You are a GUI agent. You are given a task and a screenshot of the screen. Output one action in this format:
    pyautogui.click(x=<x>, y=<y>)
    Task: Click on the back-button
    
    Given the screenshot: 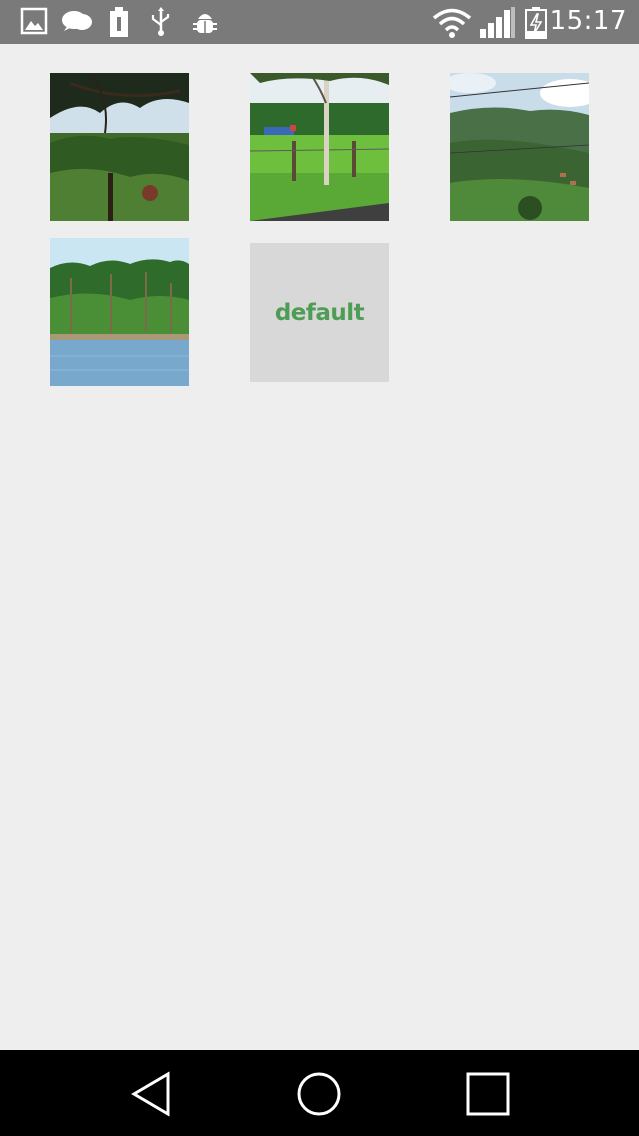 What is the action you would take?
    pyautogui.click(x=150, y=1094)
    